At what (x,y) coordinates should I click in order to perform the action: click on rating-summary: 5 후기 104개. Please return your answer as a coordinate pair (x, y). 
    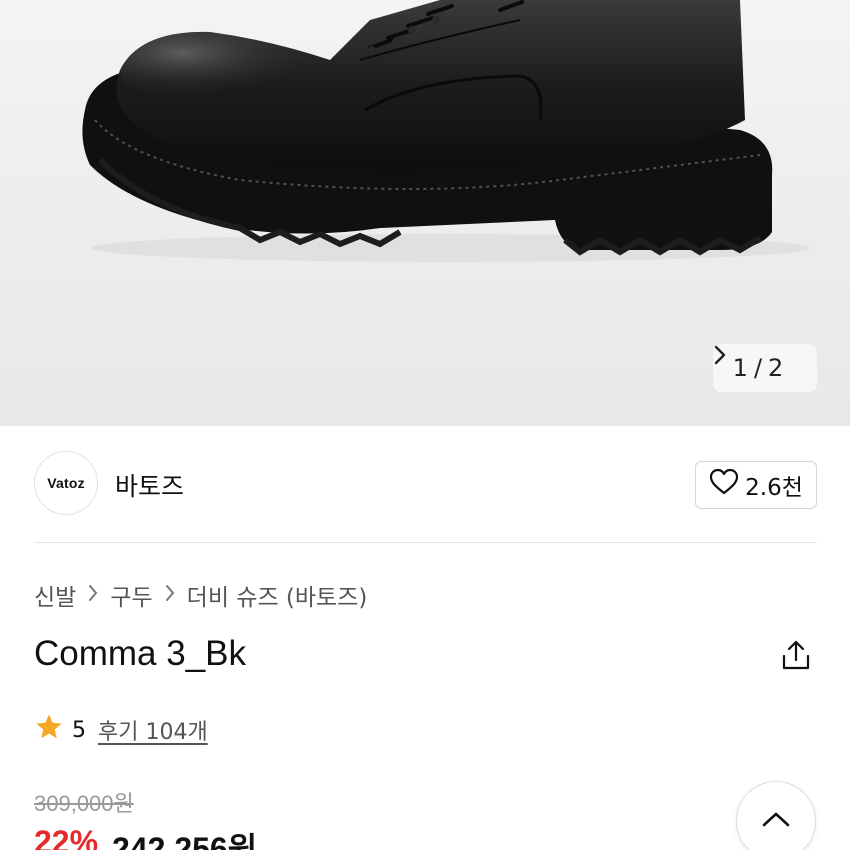
    Looking at the image, I should click on (121, 730).